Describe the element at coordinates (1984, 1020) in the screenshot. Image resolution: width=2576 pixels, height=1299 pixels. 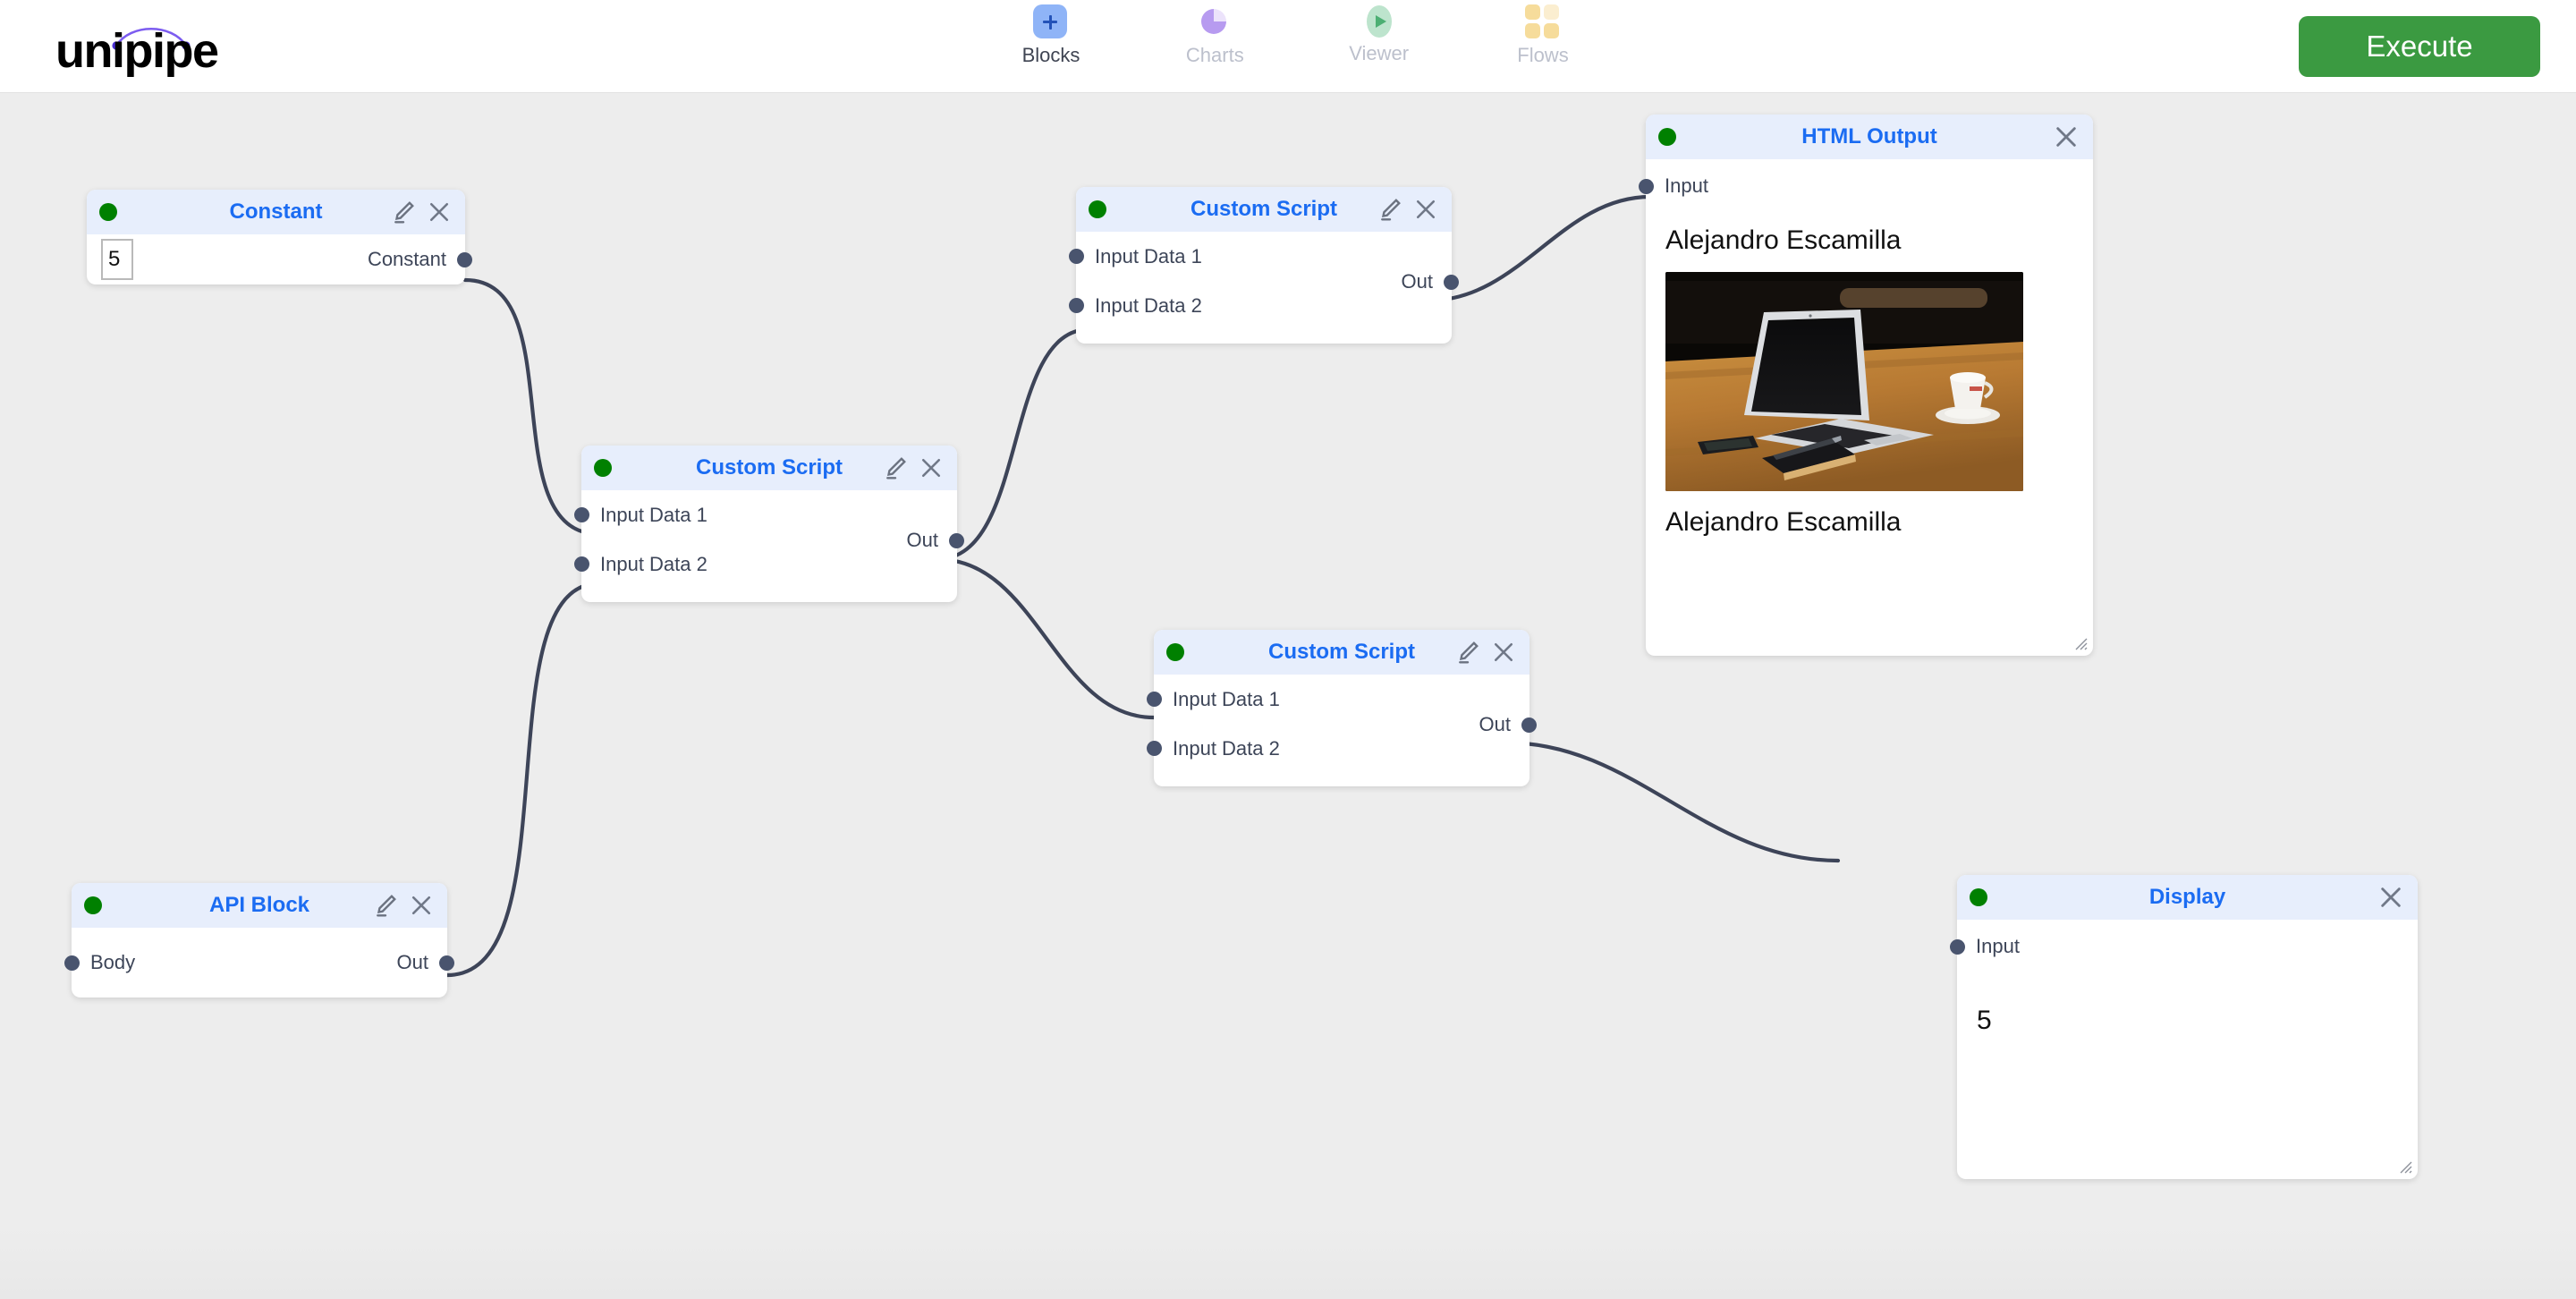
I see `display-value: 5` at that location.